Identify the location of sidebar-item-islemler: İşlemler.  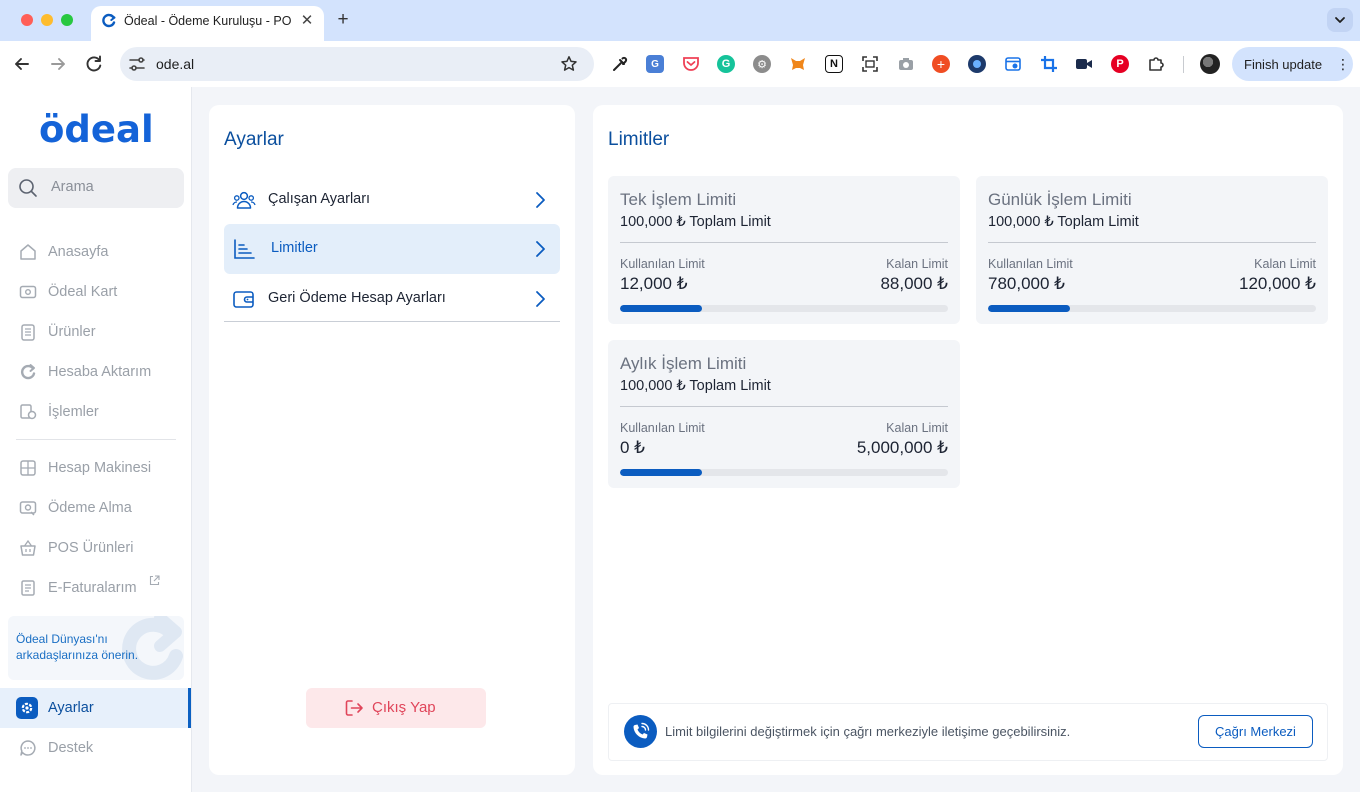
(95, 412).